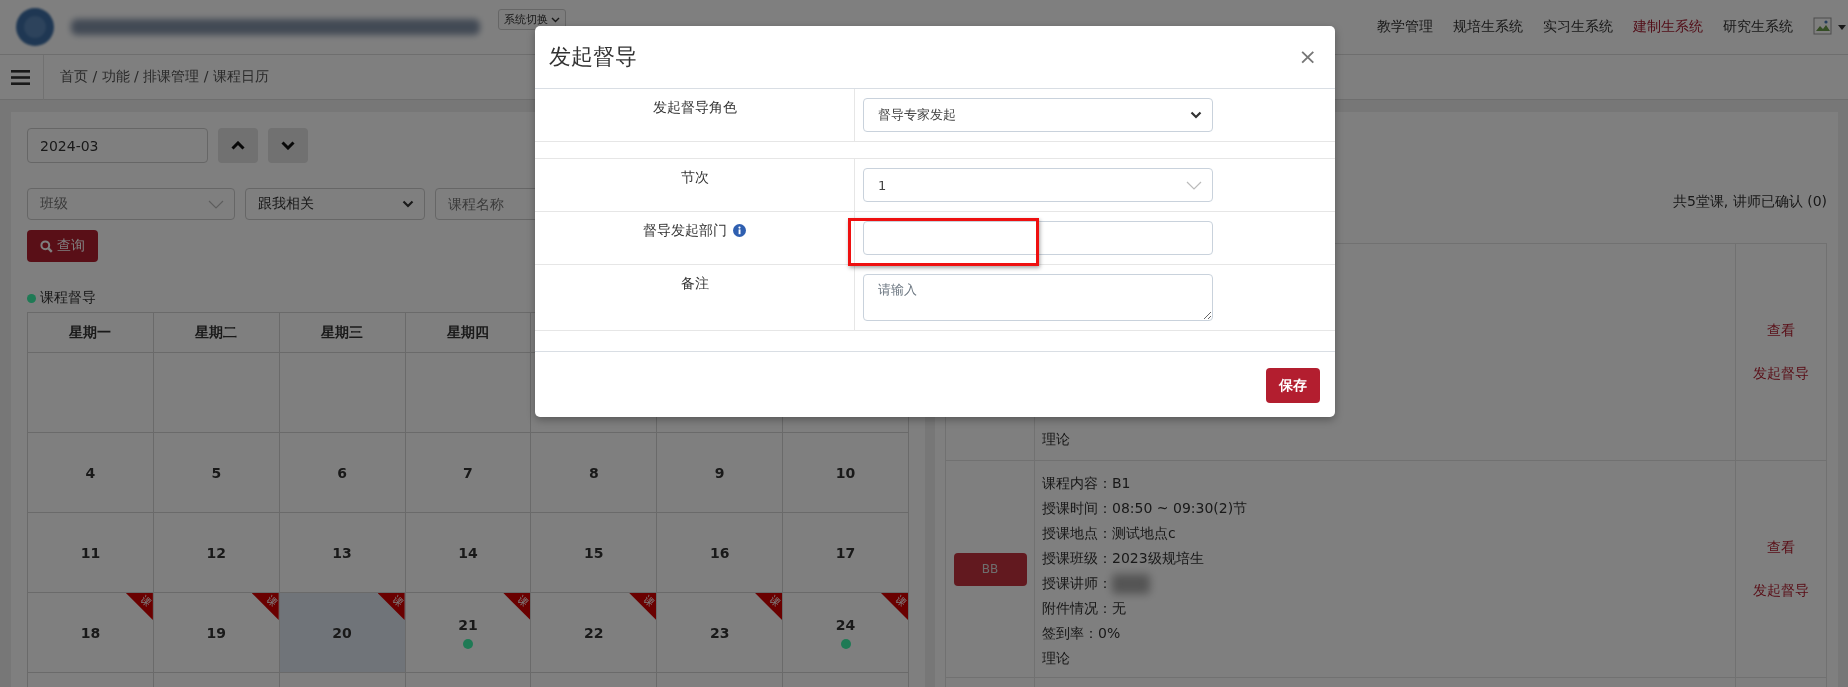  Describe the element at coordinates (46, 246) in the screenshot. I see `search-icon` at that location.